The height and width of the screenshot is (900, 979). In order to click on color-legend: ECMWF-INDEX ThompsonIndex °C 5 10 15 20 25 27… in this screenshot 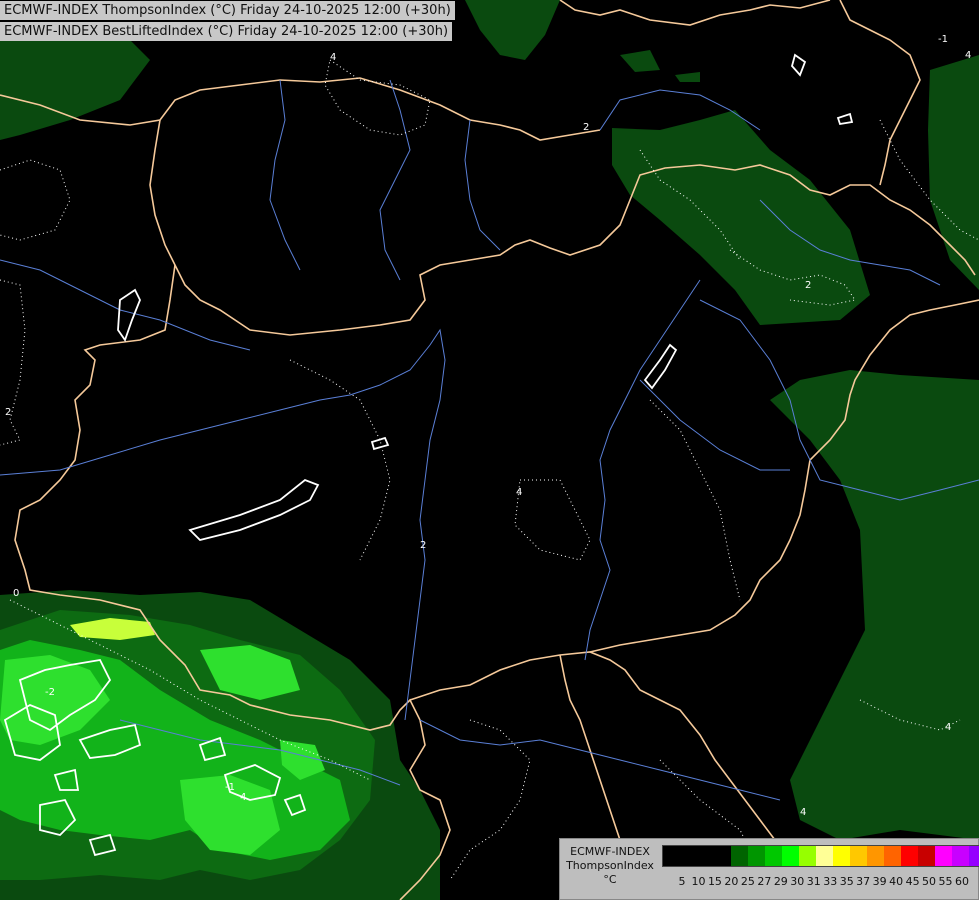, I will do `click(769, 869)`.